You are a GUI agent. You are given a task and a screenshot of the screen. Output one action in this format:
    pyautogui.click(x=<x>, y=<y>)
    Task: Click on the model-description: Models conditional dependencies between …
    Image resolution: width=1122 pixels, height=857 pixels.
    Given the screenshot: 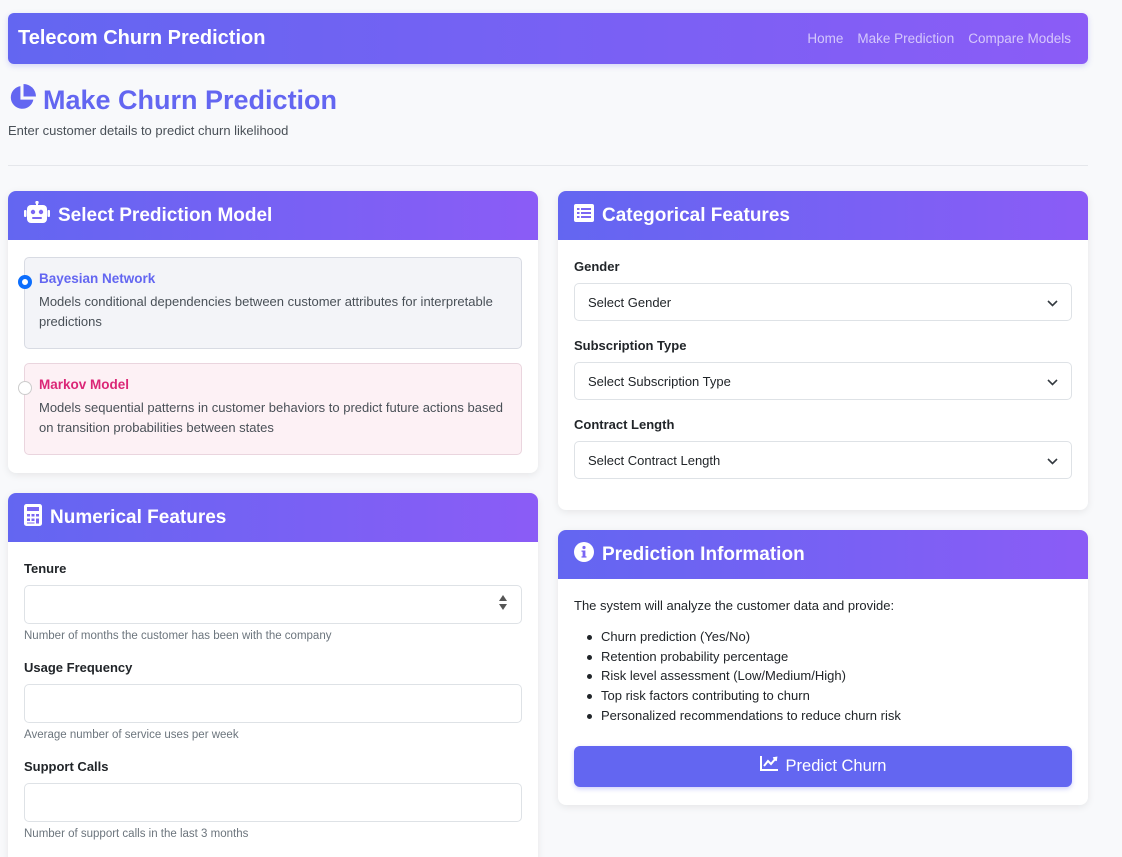 What is the action you would take?
    pyautogui.click(x=266, y=311)
    